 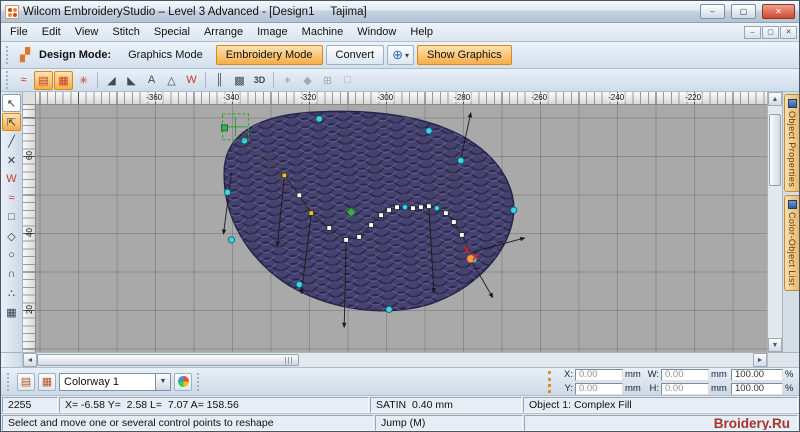 What do you see at coordinates (421, 32) in the screenshot?
I see `menu-help: Help` at bounding box center [421, 32].